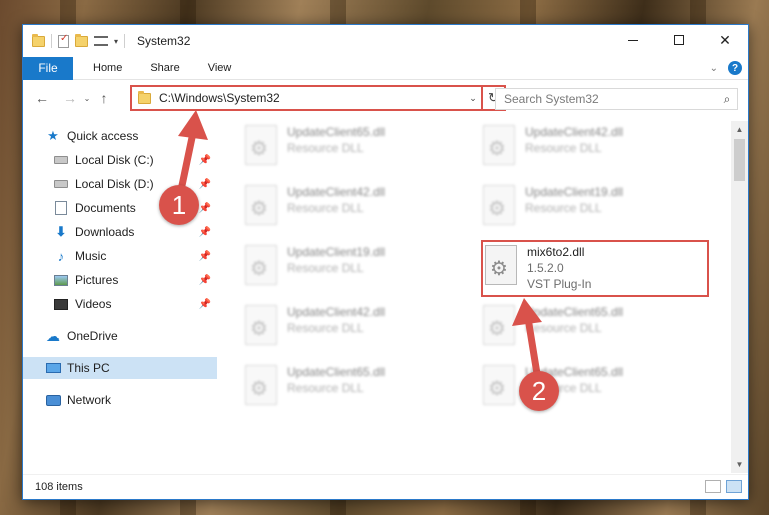 This screenshot has width=769, height=515. I want to click on search-input, so click(606, 99).